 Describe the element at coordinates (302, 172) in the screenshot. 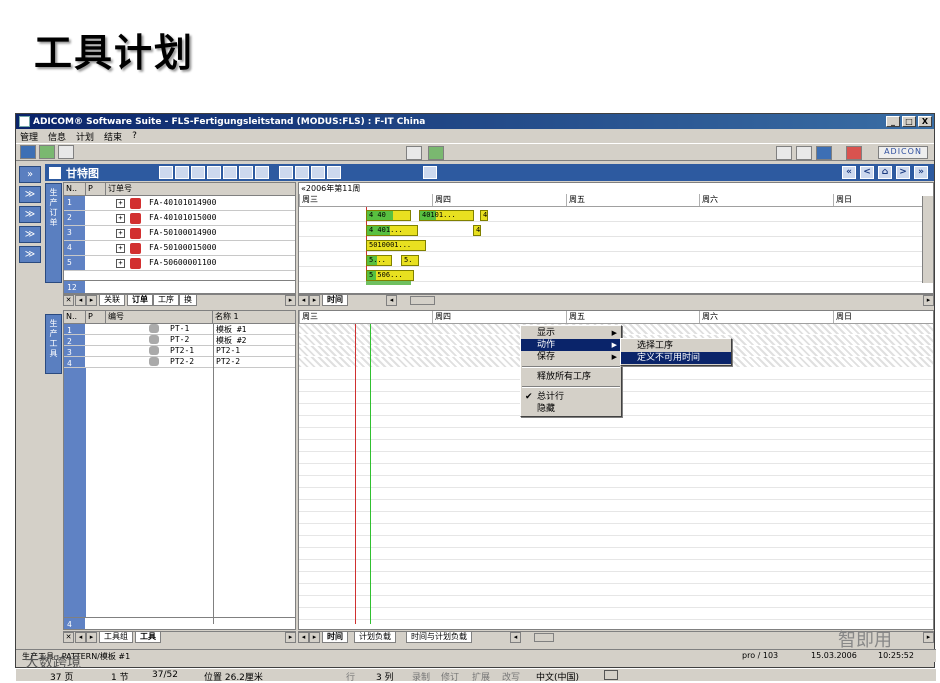

I see `chart-icon` at that location.